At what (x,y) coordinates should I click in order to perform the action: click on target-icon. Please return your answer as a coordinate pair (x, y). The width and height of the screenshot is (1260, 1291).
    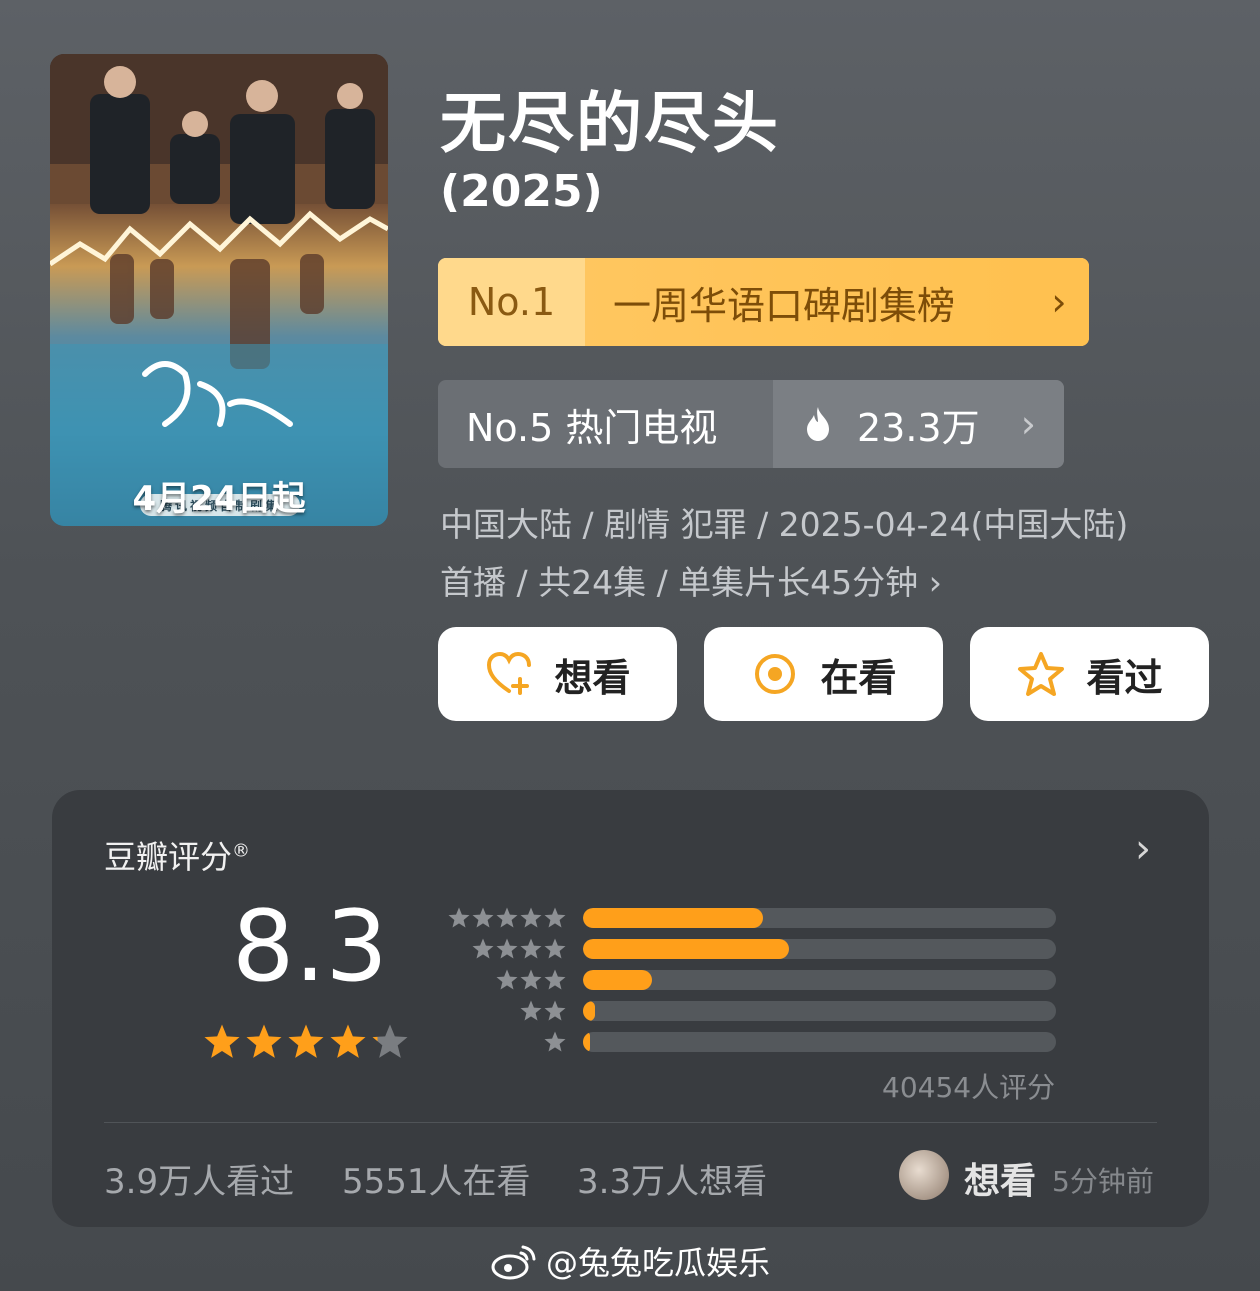
    Looking at the image, I should click on (775, 674).